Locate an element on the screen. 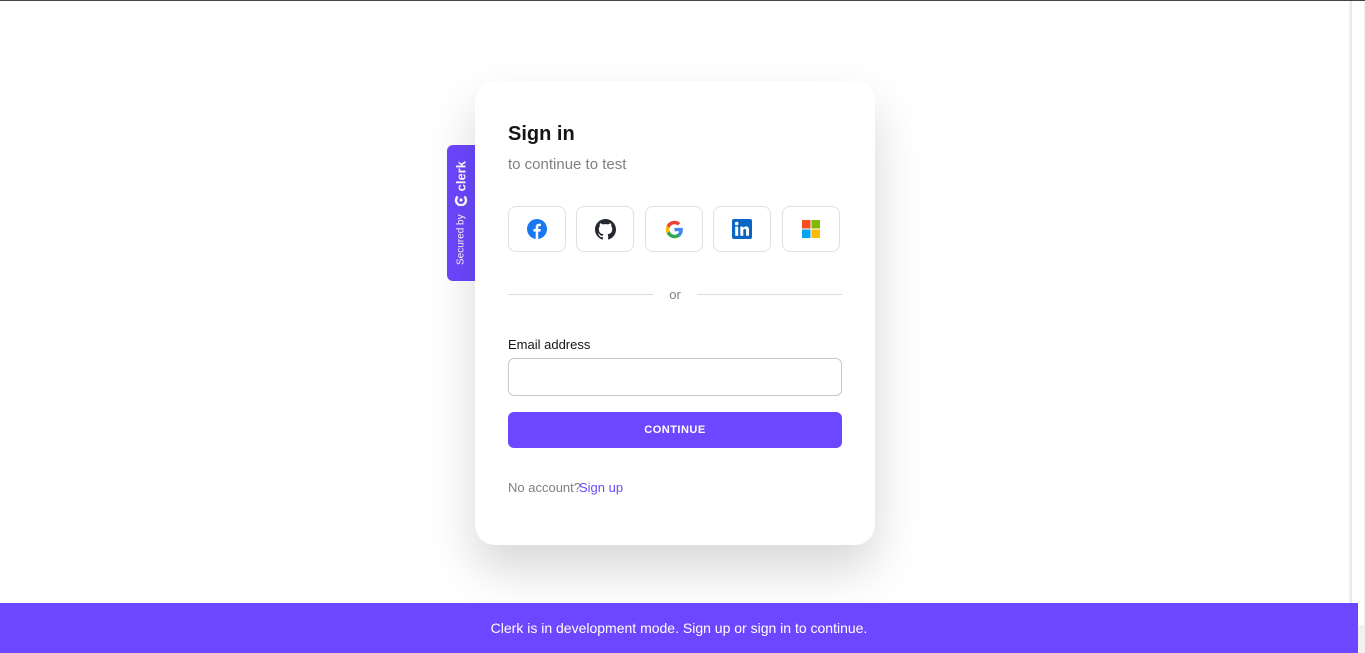 The image size is (1365, 653). no-account-text: No account? is located at coordinates (544, 487).